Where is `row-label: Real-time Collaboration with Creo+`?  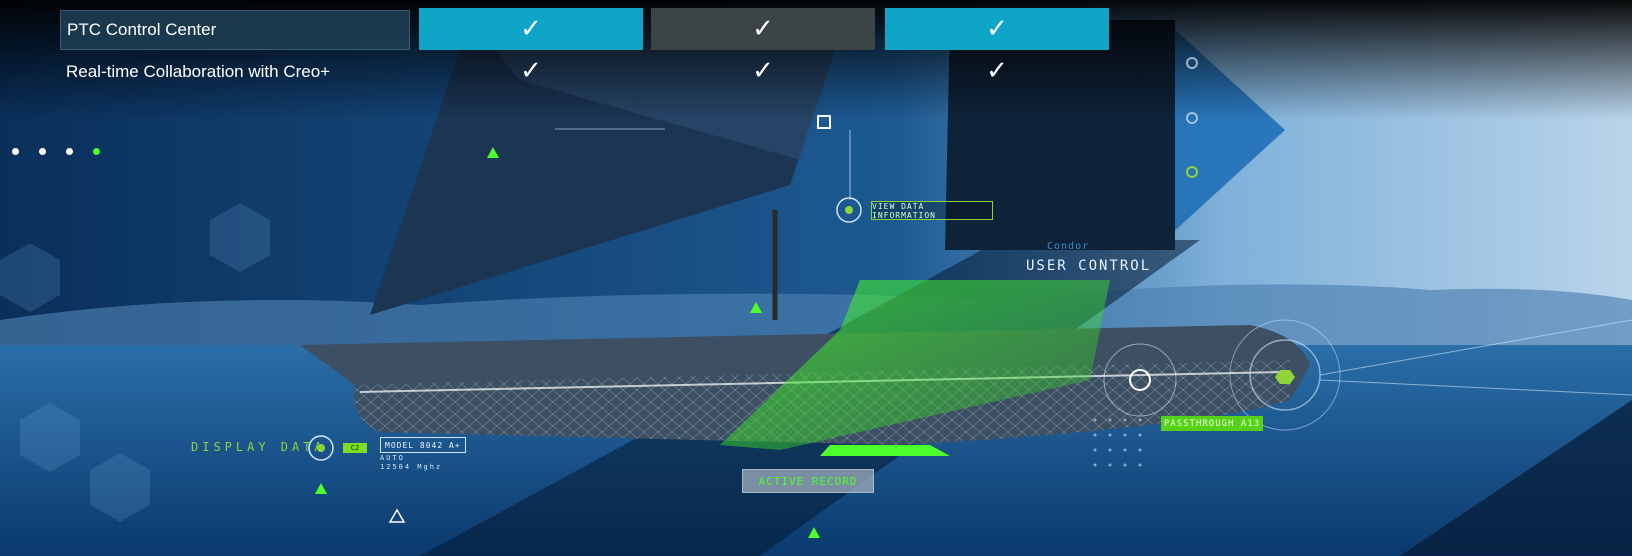
row-label: Real-time Collaboration with Creo+ is located at coordinates (198, 71).